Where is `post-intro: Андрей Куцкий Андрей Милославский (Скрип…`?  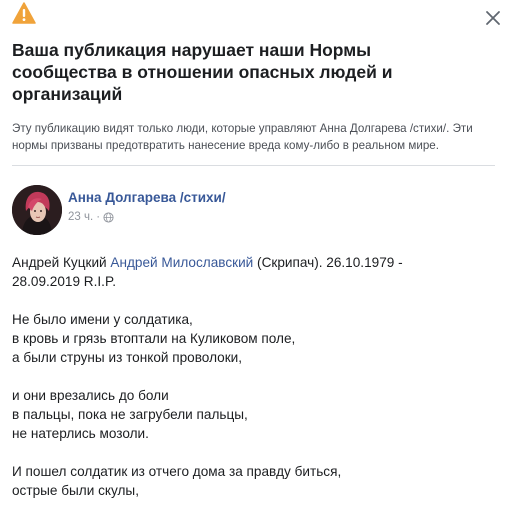 post-intro: Андрей Куцкий Андрей Милославский (Скрип… is located at coordinates (252, 272).